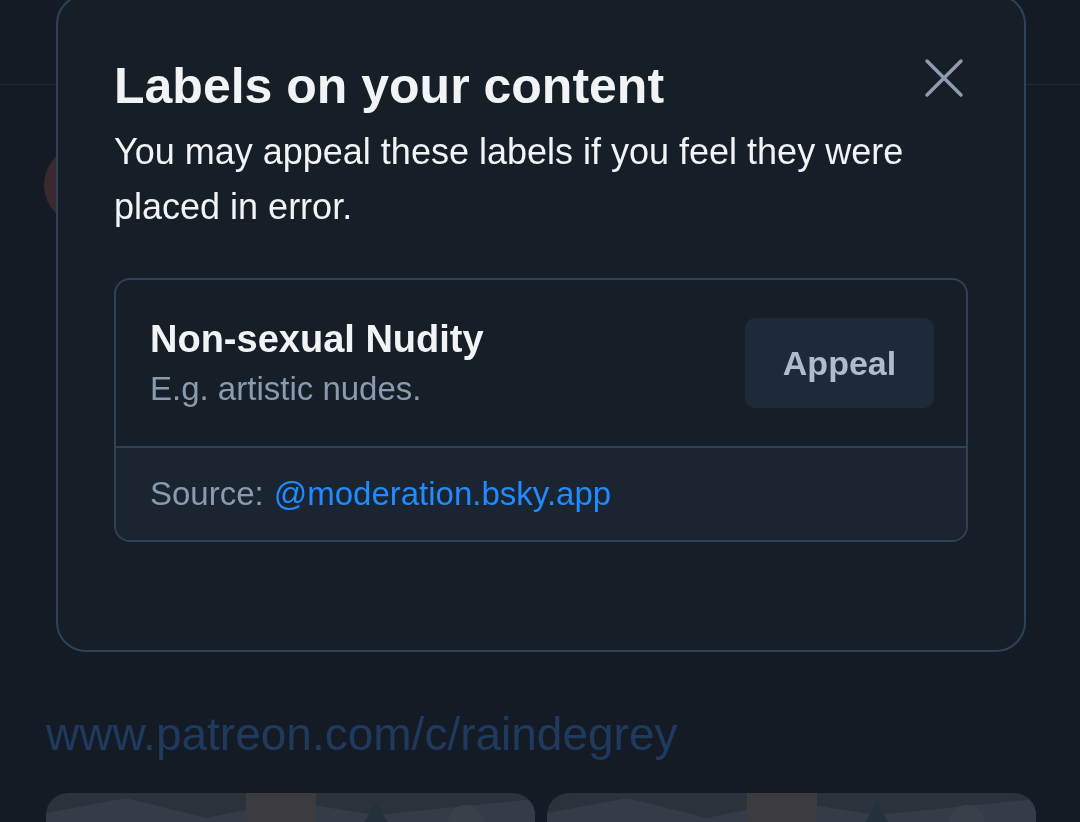  What do you see at coordinates (286, 389) in the screenshot?
I see `label-description: E.g. artistic nudes.` at bounding box center [286, 389].